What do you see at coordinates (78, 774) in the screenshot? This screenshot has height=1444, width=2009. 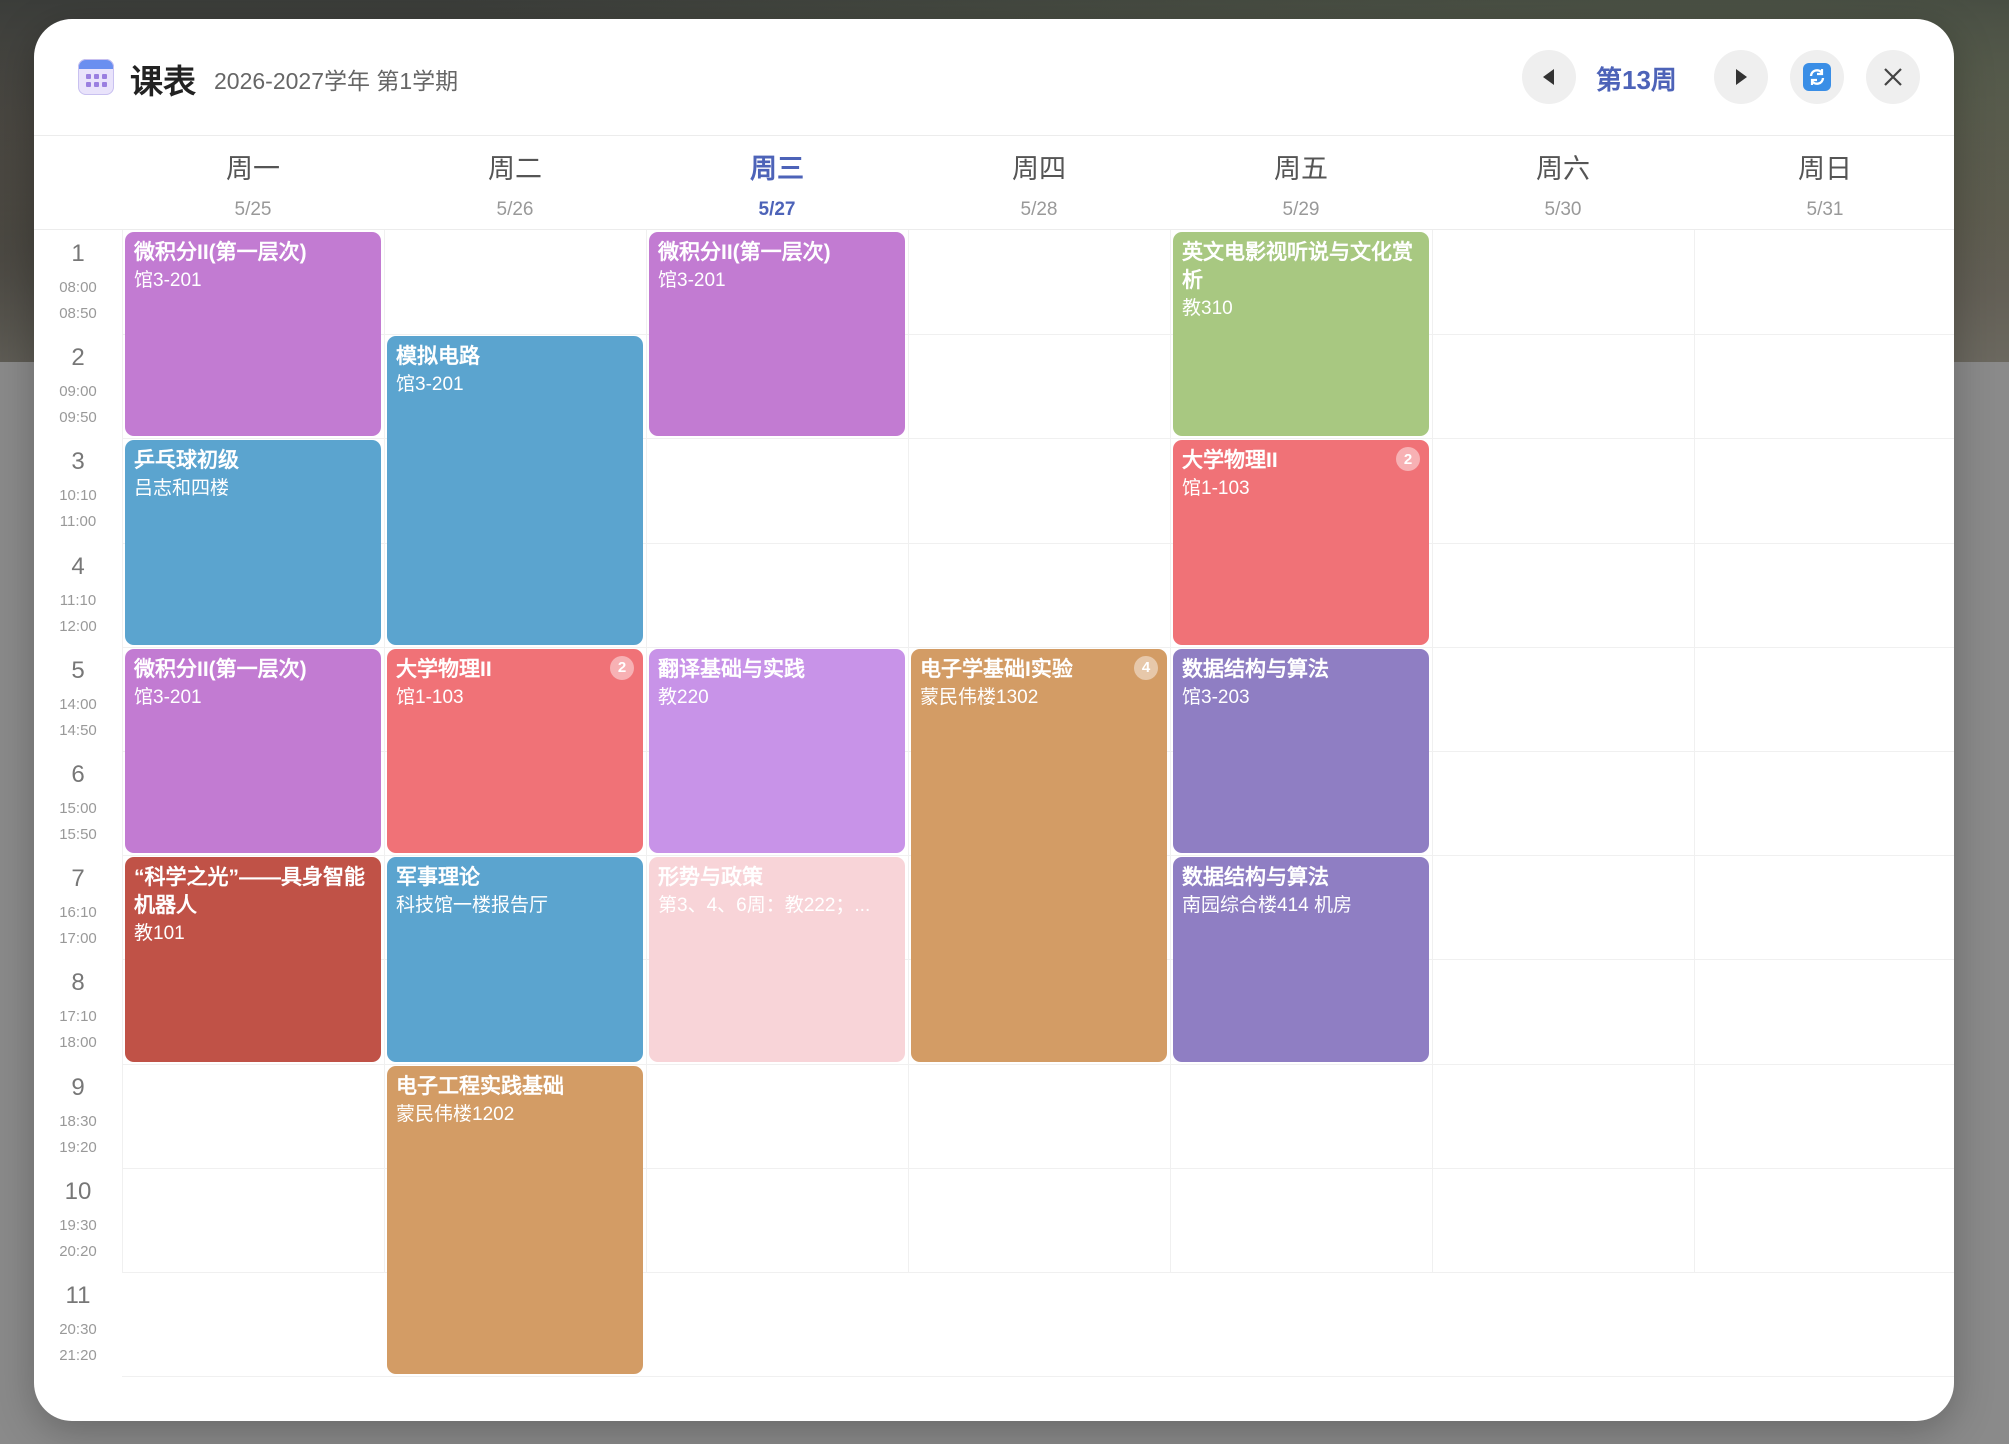 I see `period-number: 6` at bounding box center [78, 774].